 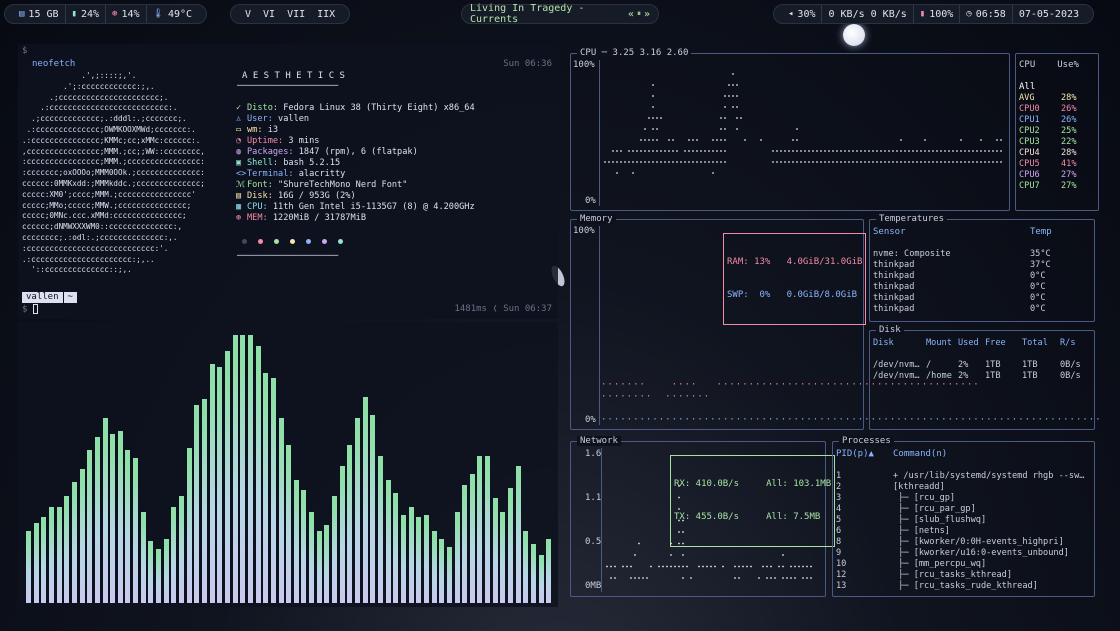 What do you see at coordinates (1027, 98) in the screenshot?
I see `cpu-name: AVG` at bounding box center [1027, 98].